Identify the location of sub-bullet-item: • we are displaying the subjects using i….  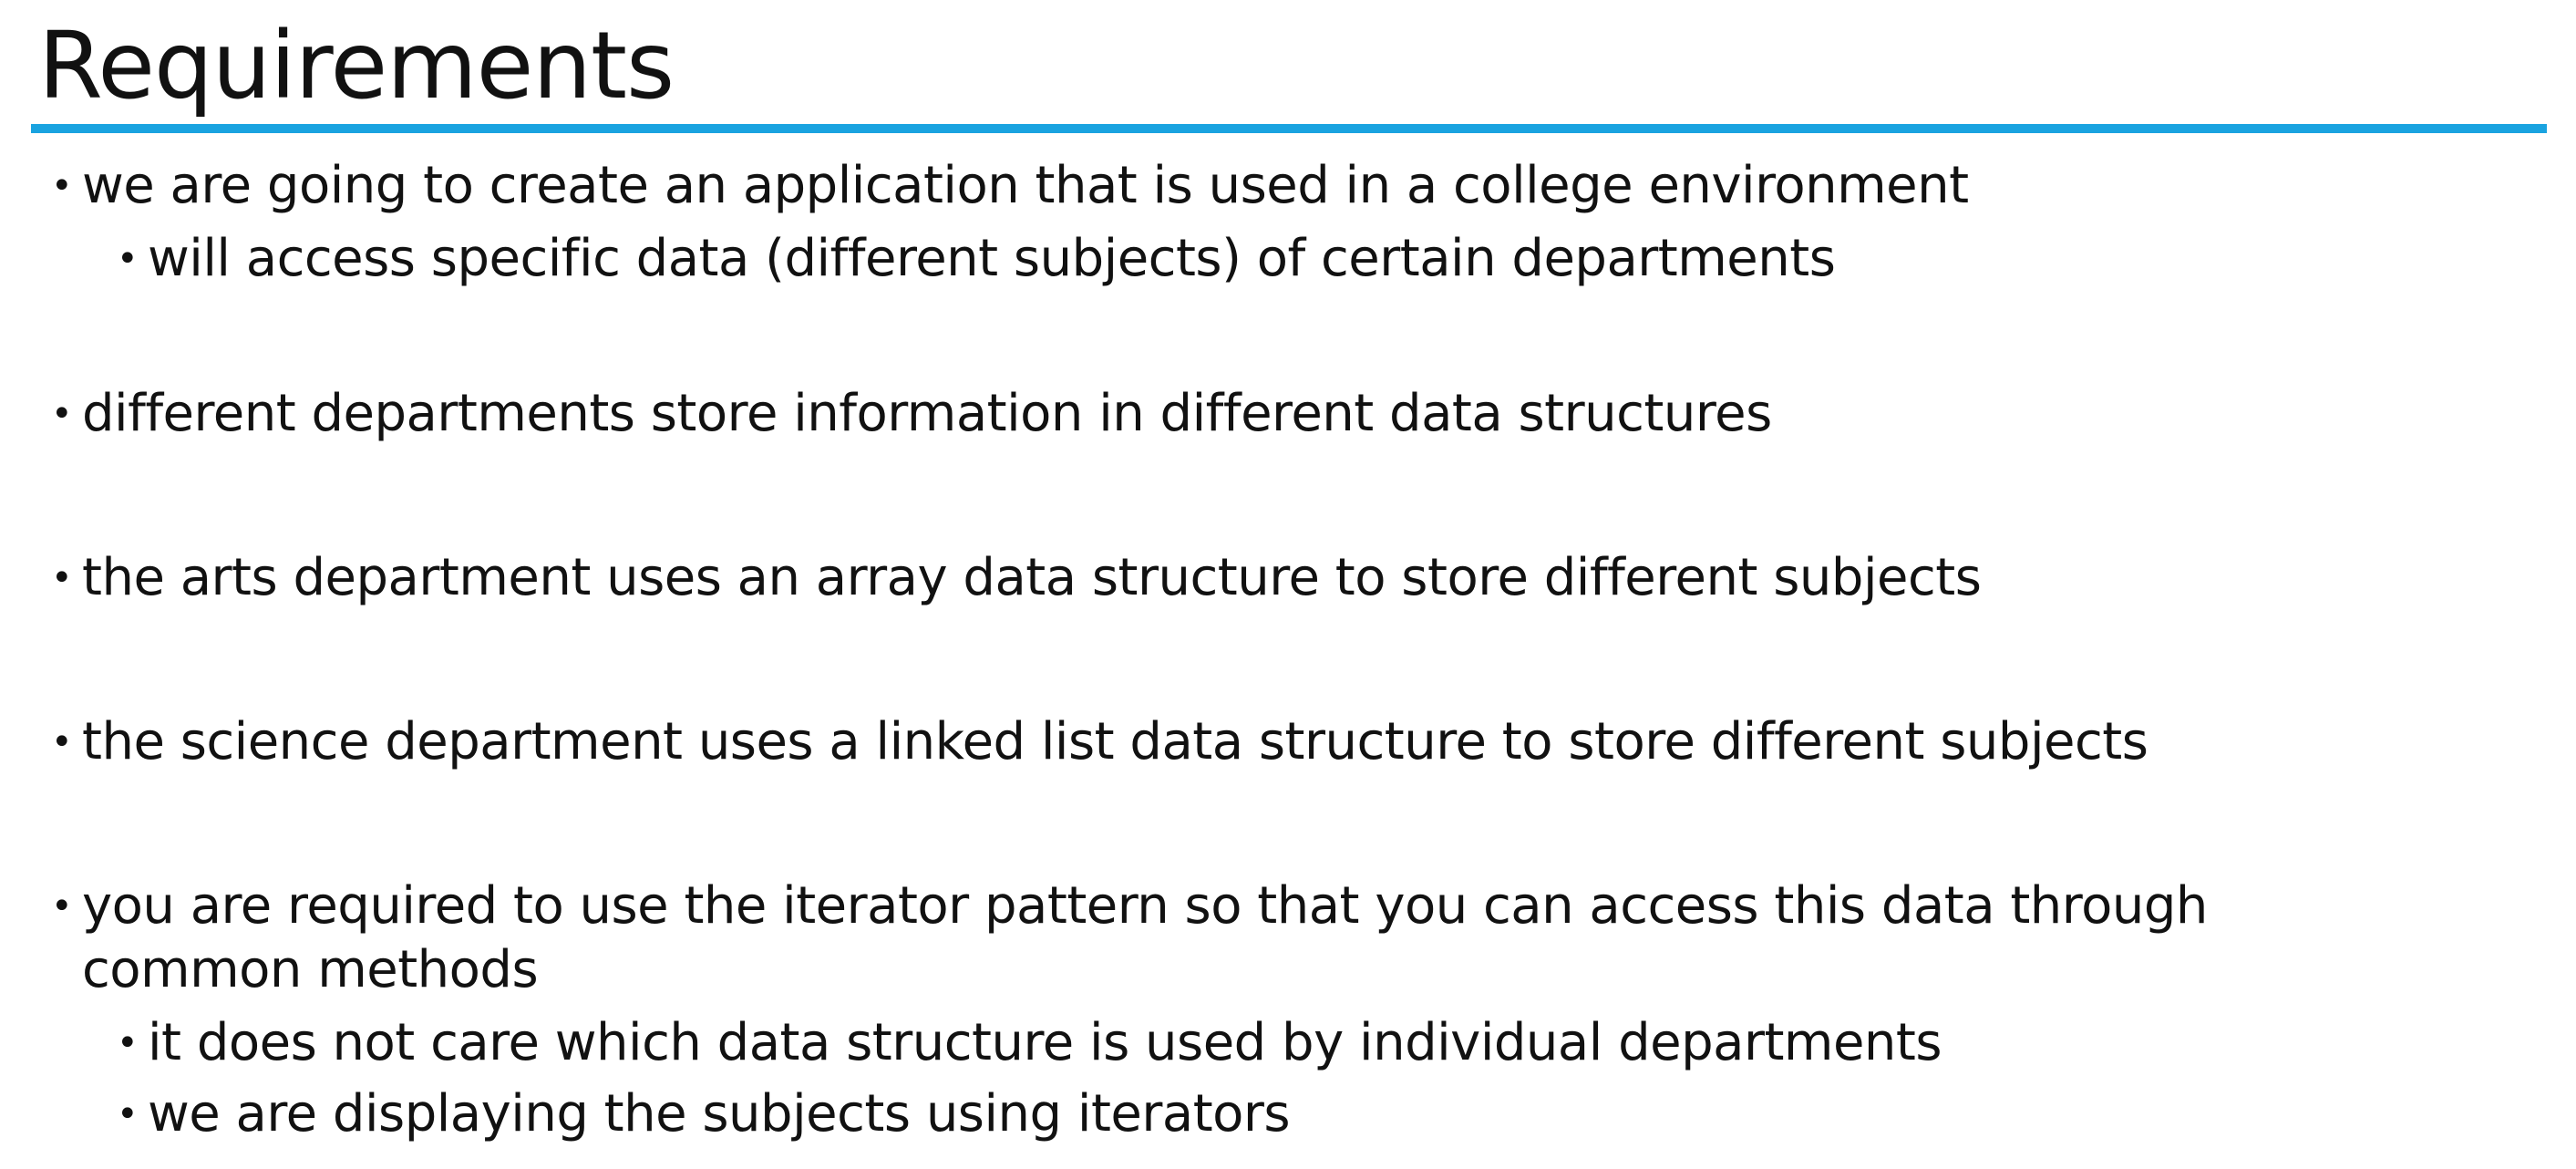
(704, 1114).